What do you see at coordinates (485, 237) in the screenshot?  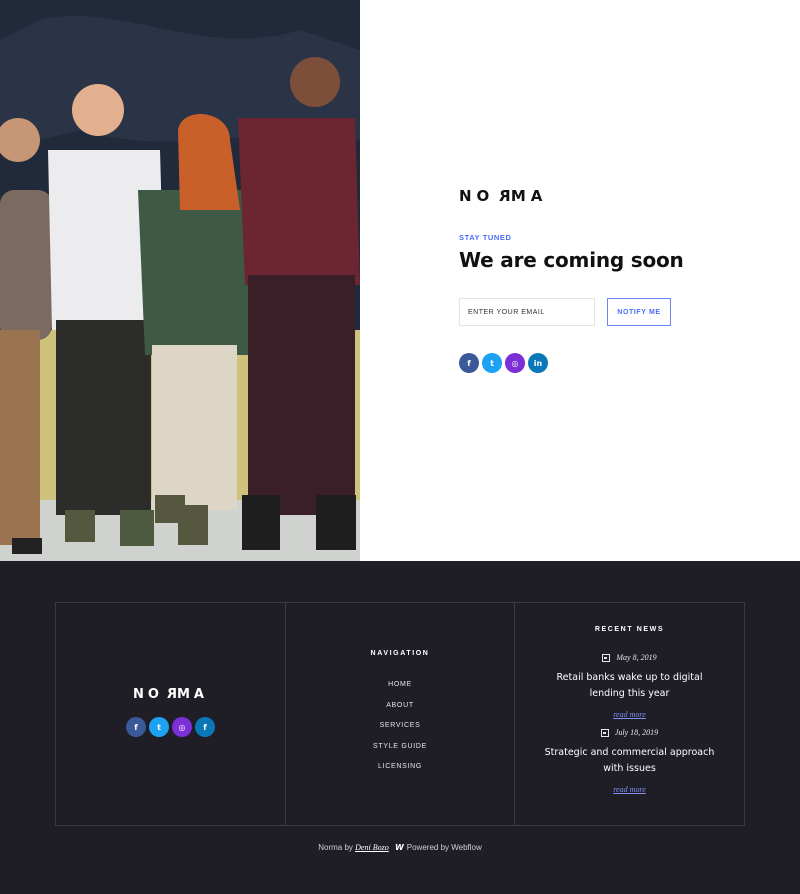 I see `stay-tuned-label: STAY TUNED` at bounding box center [485, 237].